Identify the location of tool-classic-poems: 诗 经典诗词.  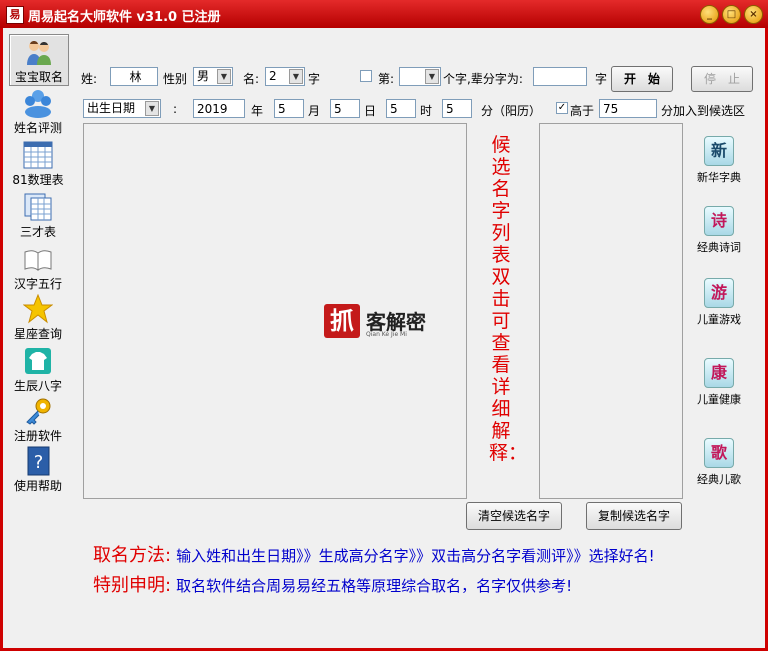
(719, 233).